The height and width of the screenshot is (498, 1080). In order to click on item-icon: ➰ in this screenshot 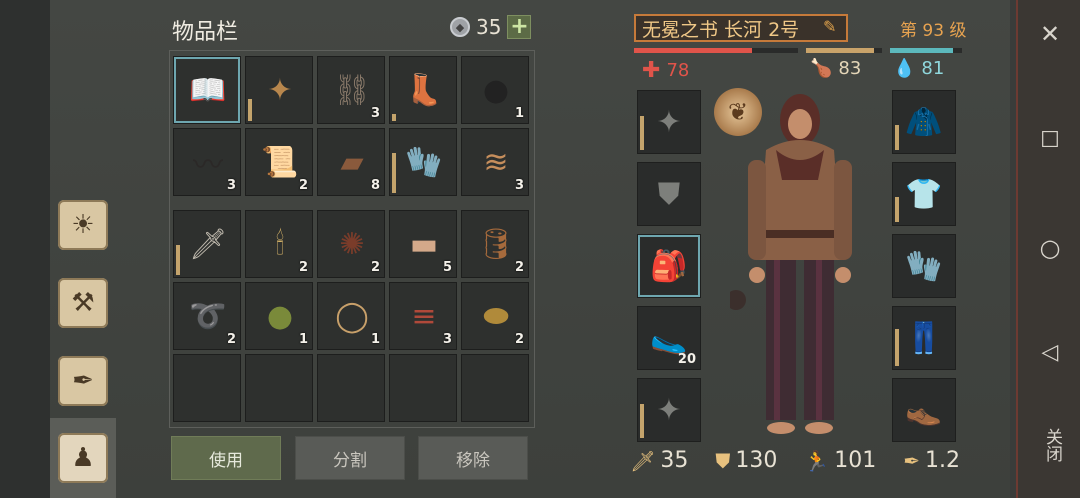, I will do `click(208, 316)`.